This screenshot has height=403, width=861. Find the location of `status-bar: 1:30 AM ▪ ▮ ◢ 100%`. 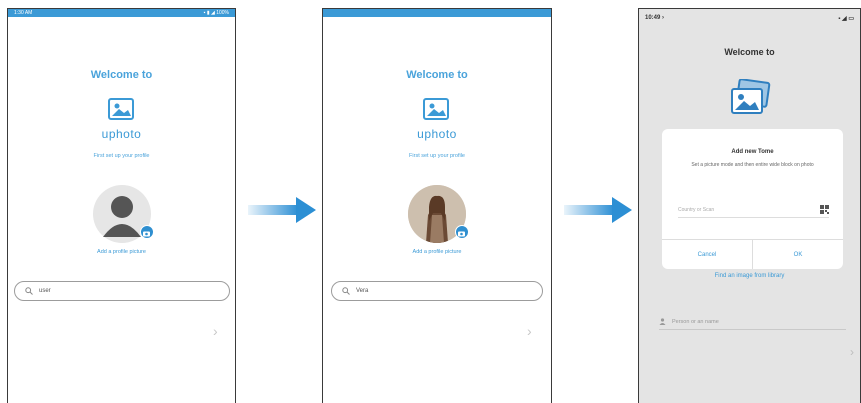

status-bar: 1:30 AM ▪ ▮ ◢ 100% is located at coordinates (121, 13).